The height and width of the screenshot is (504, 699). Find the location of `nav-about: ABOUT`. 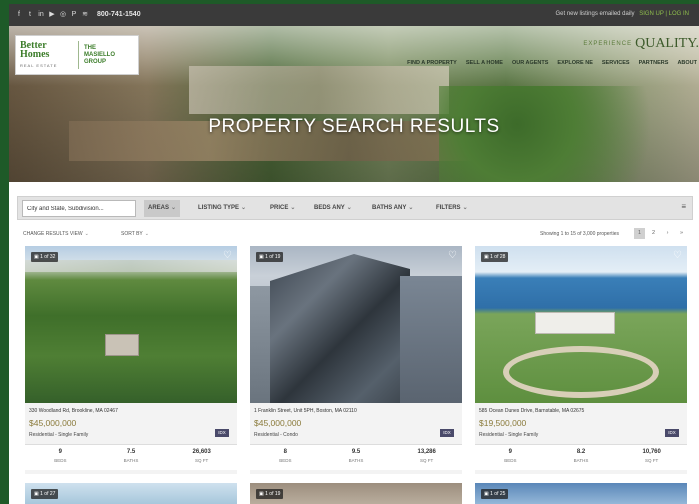

nav-about: ABOUT is located at coordinates (687, 63).